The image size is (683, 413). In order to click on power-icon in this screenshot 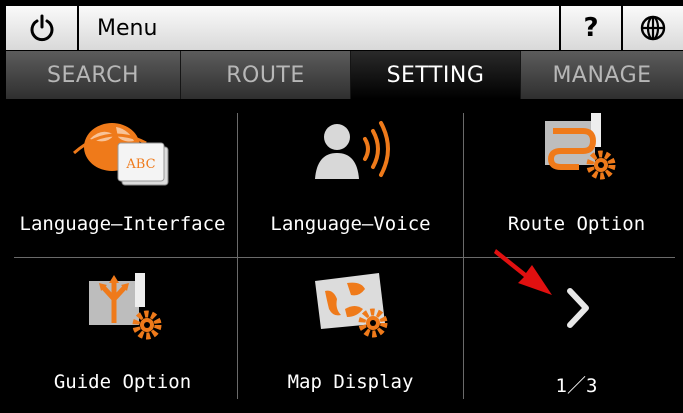, I will do `click(41, 28)`.